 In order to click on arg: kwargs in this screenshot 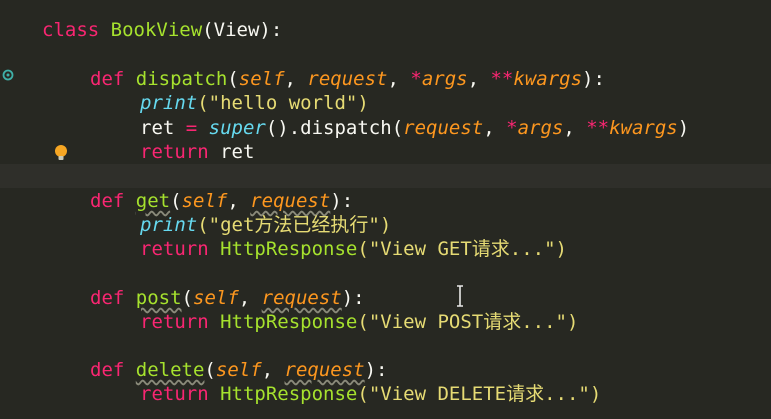, I will do `click(643, 128)`.